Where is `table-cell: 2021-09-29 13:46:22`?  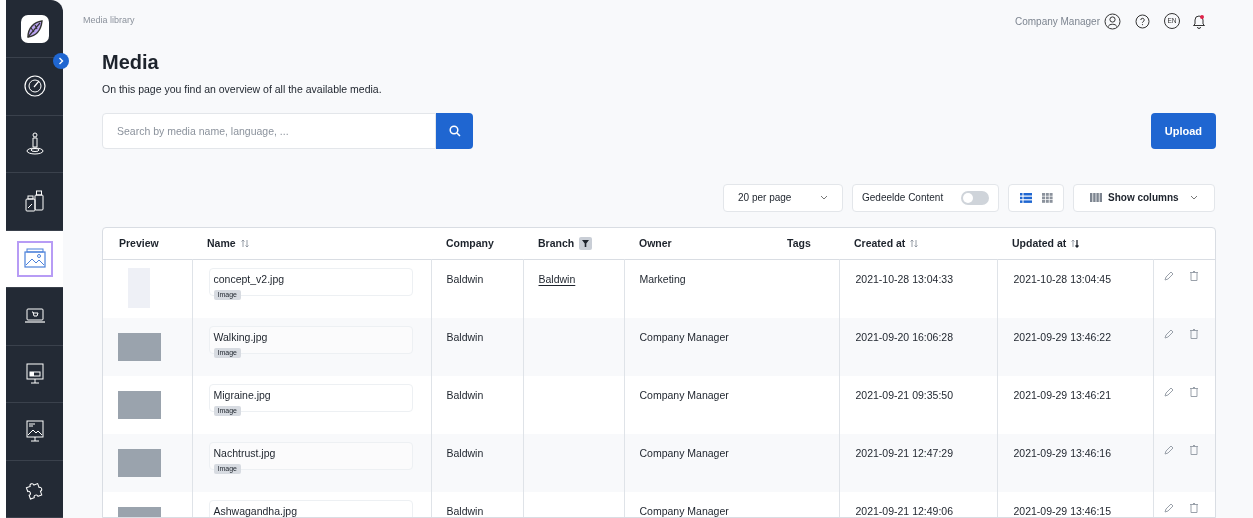
table-cell: 2021-09-29 13:46:22 is located at coordinates (1062, 336).